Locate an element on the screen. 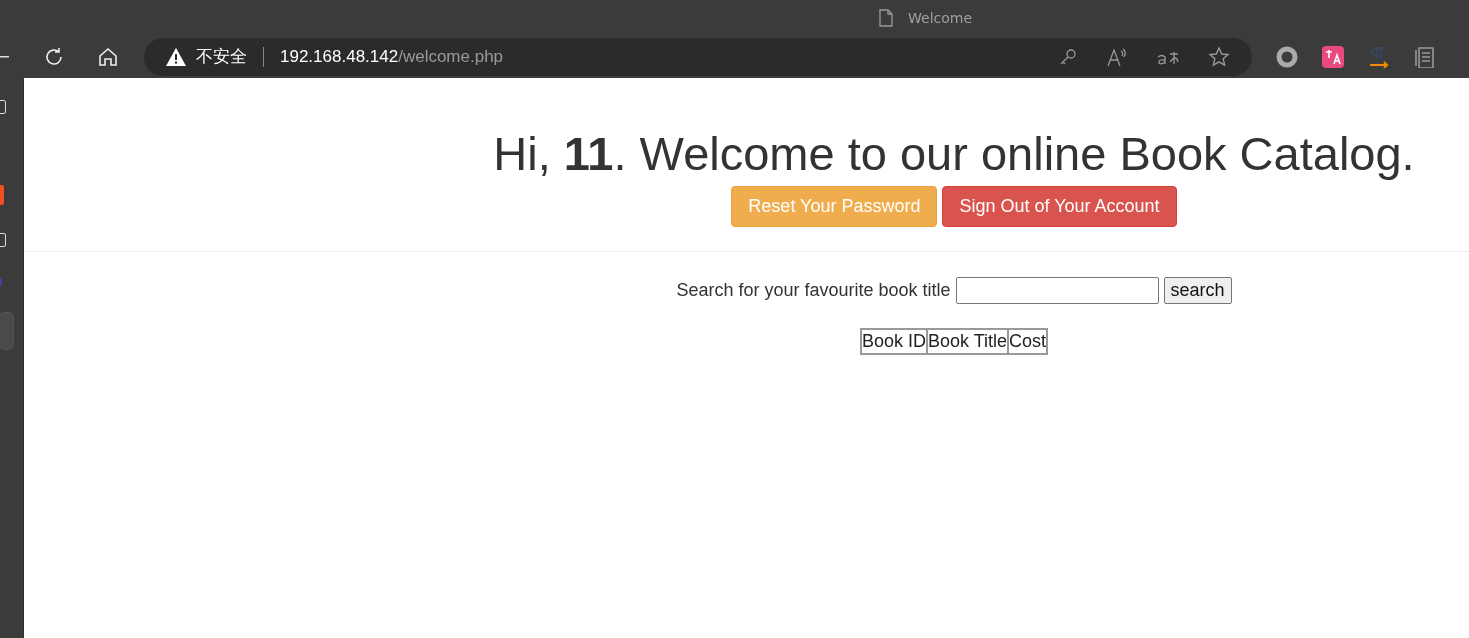 Image resolution: width=1469 pixels, height=638 pixels. collections-icon is located at coordinates (1424, 56).